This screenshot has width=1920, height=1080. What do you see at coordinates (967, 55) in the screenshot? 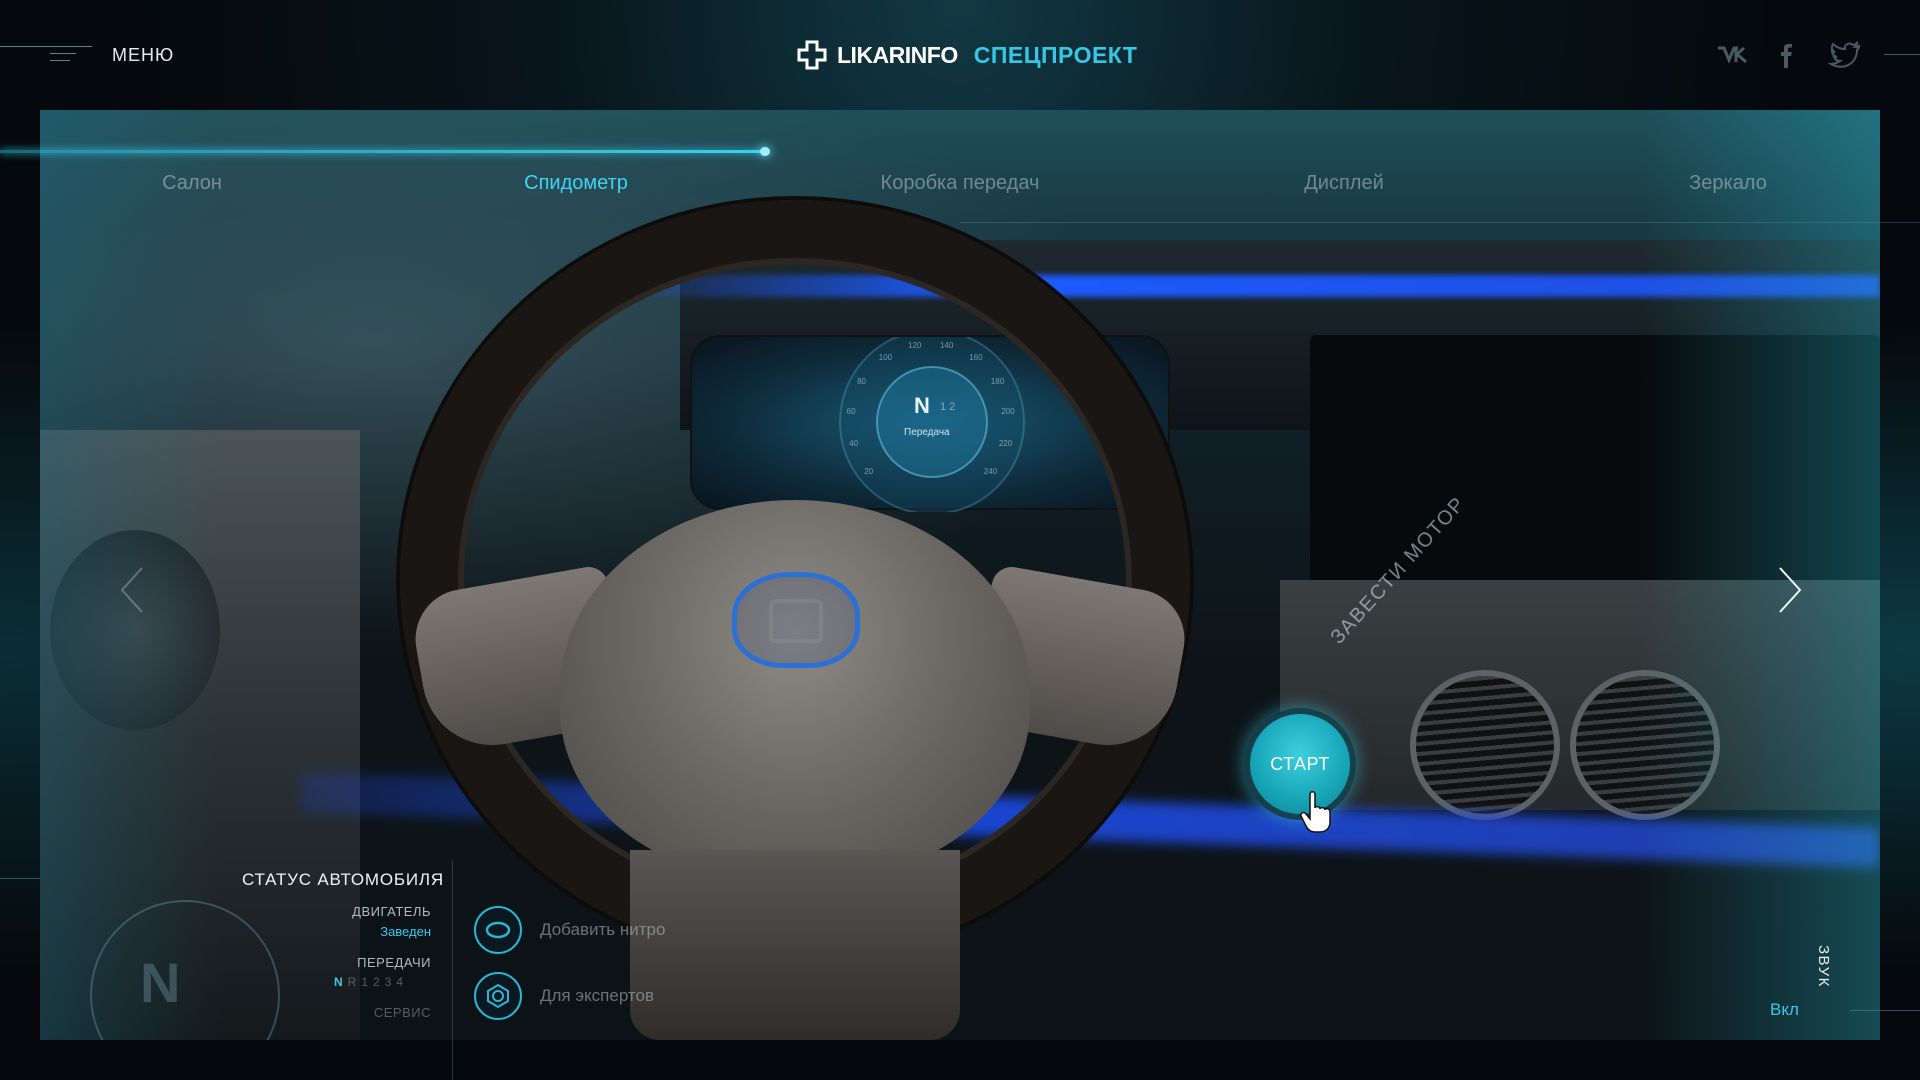
I see `site-logo: LIKARINFO СПЕЦПРОЕКТ` at bounding box center [967, 55].